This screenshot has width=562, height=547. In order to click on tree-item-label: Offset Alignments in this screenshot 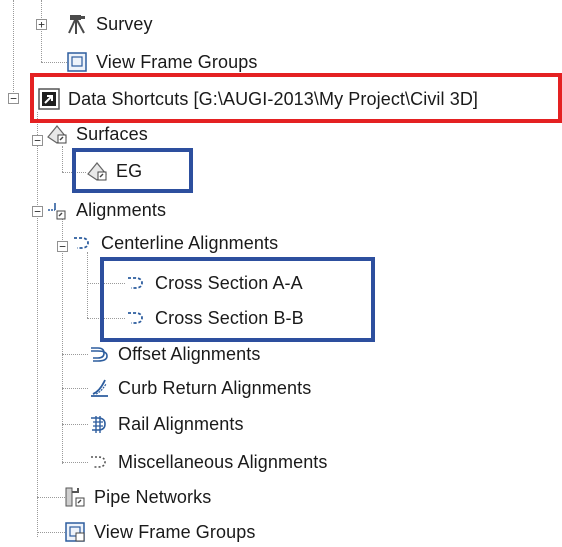, I will do `click(189, 354)`.